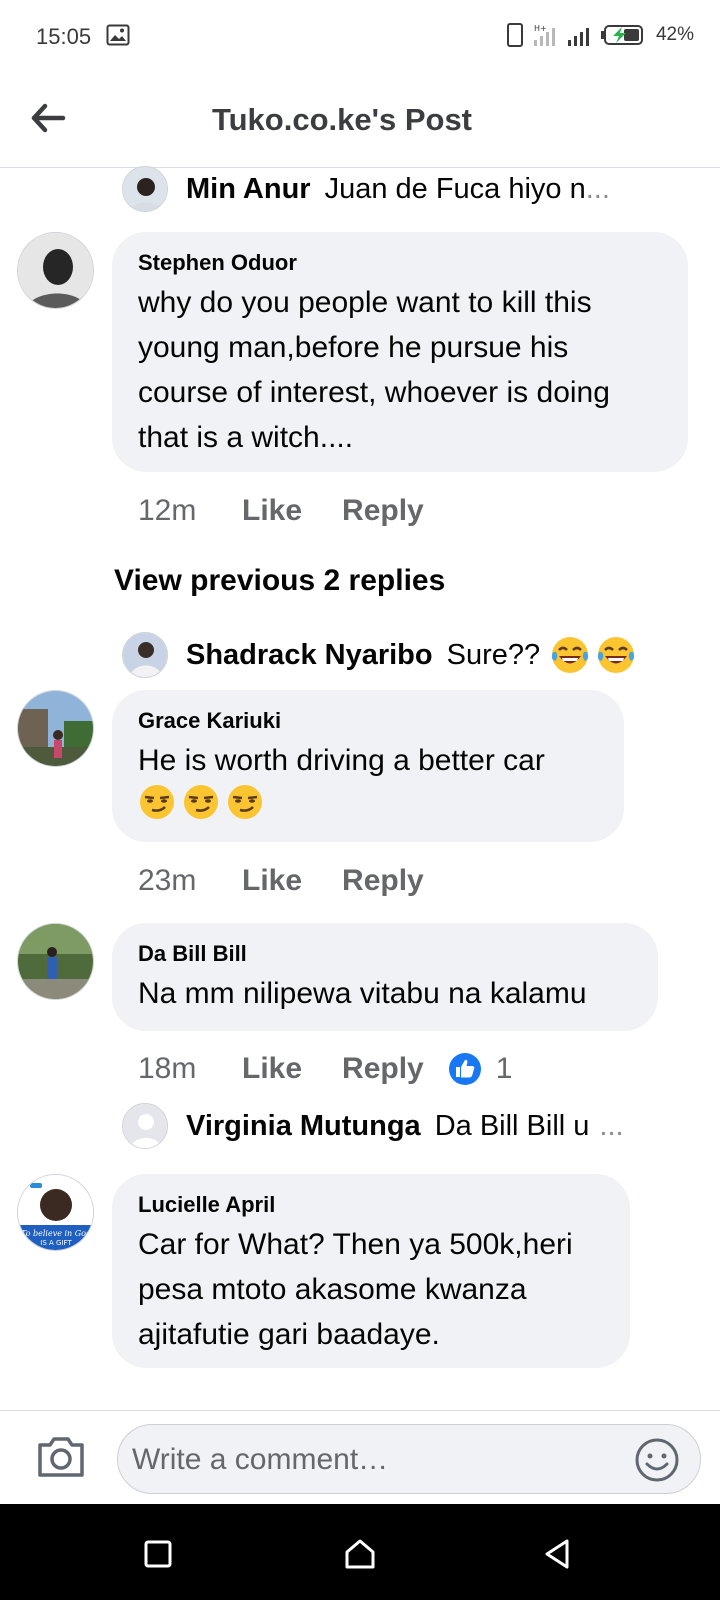  What do you see at coordinates (504, 1068) in the screenshot?
I see `reaction-count: 1` at bounding box center [504, 1068].